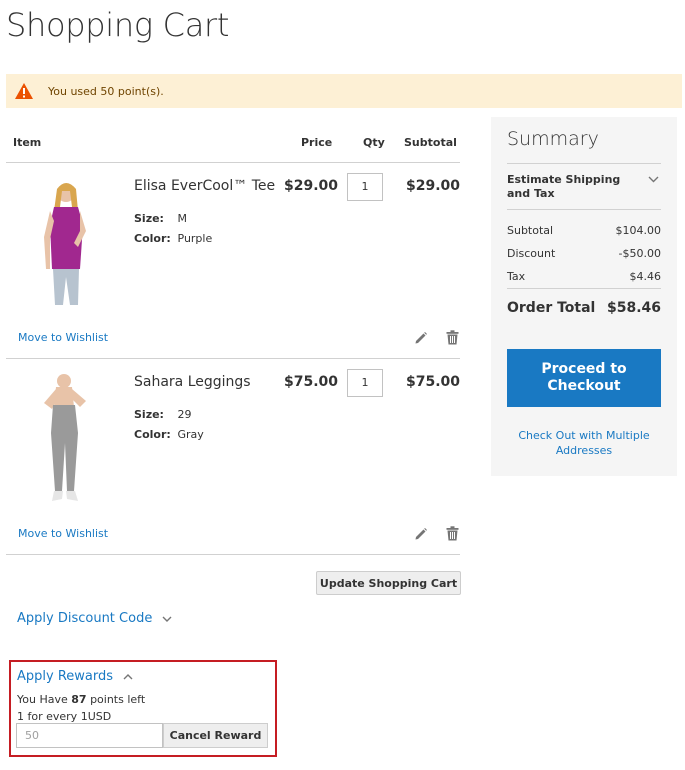  I want to click on product-option-color: Color: Gray, so click(169, 434).